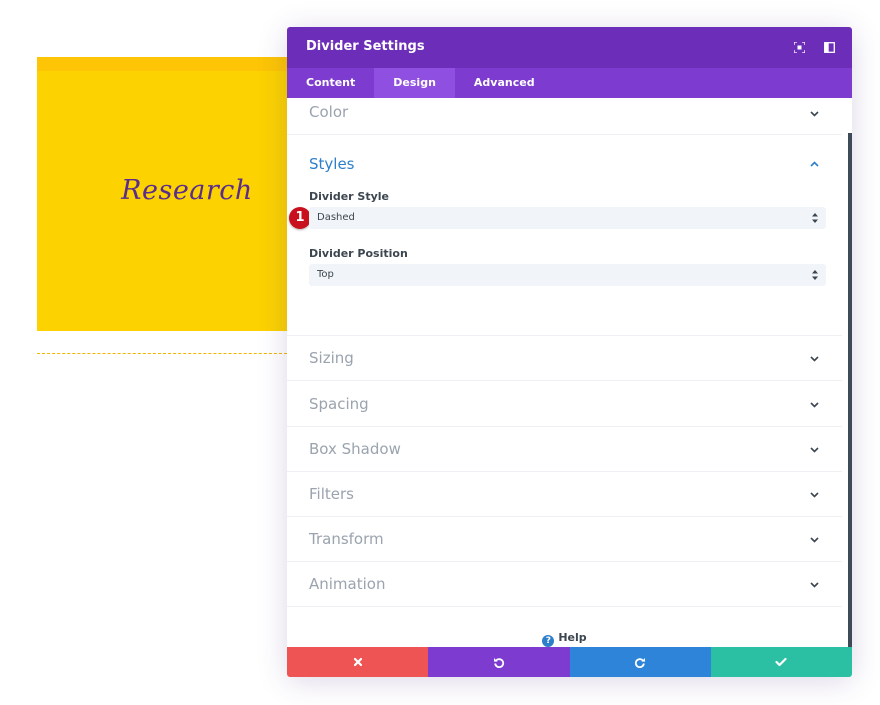 The width and height of the screenshot is (880, 705). What do you see at coordinates (564, 494) in the screenshot?
I see `section-filters: Filters` at bounding box center [564, 494].